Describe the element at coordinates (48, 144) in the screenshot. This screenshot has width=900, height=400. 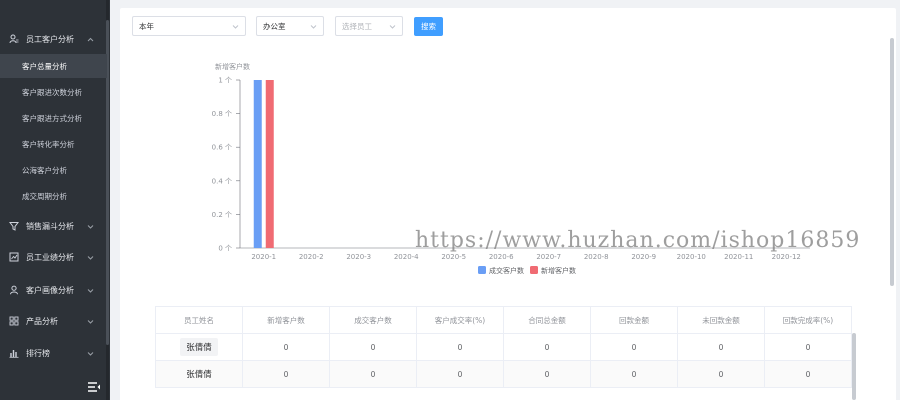
I see `sidebar-item-label: 客户转化率分析` at that location.